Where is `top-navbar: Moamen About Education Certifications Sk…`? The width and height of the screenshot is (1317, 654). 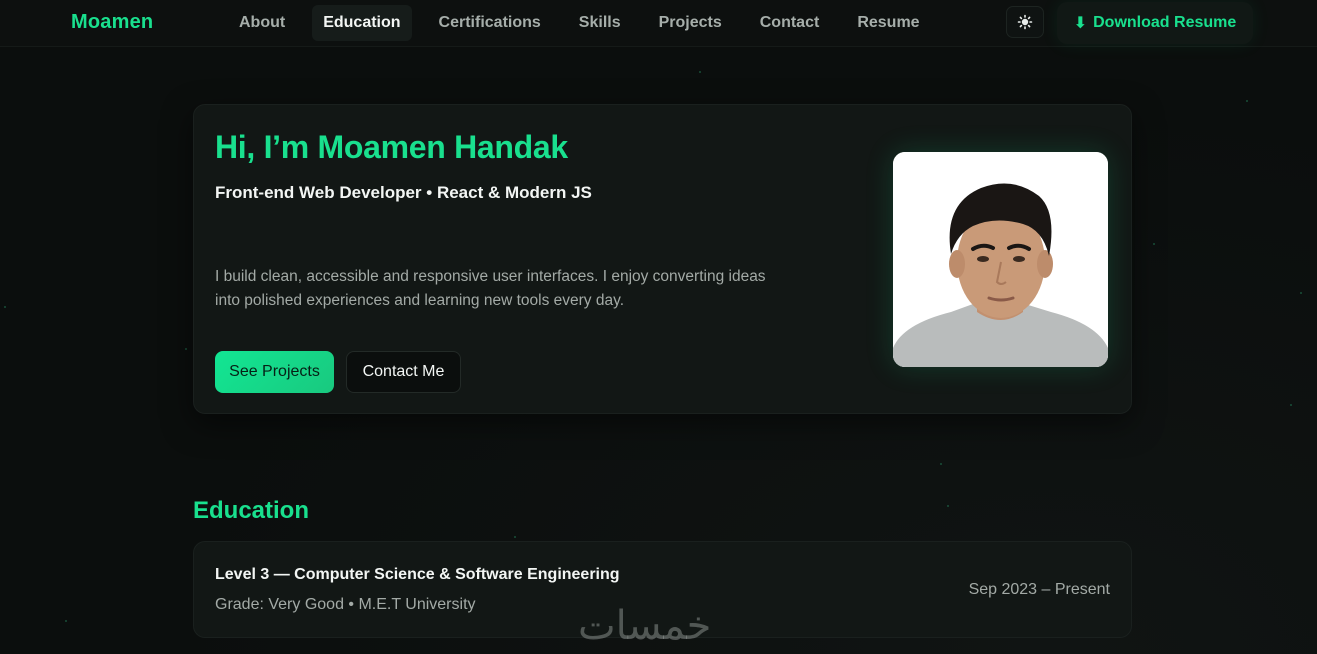
top-navbar: Moamen About Education Certifications Sk… is located at coordinates (658, 23).